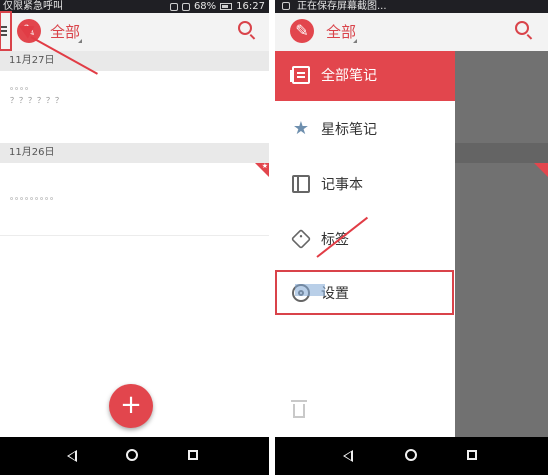 Image resolution: width=548 pixels, height=475 pixels. I want to click on drawer-item-label: 全部笔记, so click(349, 76).